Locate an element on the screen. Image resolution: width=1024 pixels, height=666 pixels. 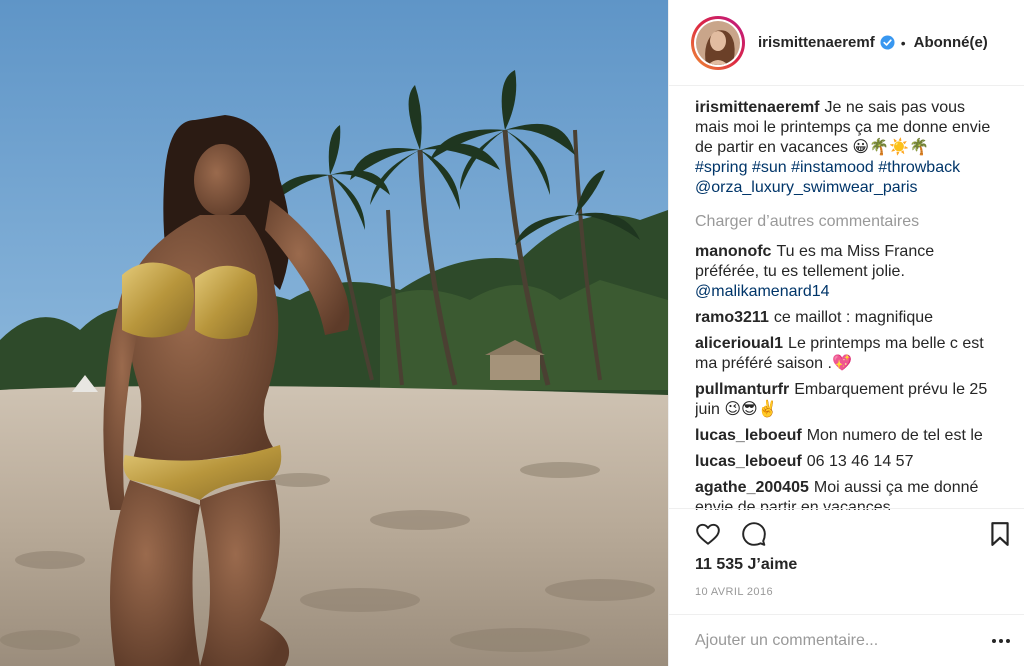
post-header: irismittenaeremf • Abonné(e) is located at coordinates (846, 43).